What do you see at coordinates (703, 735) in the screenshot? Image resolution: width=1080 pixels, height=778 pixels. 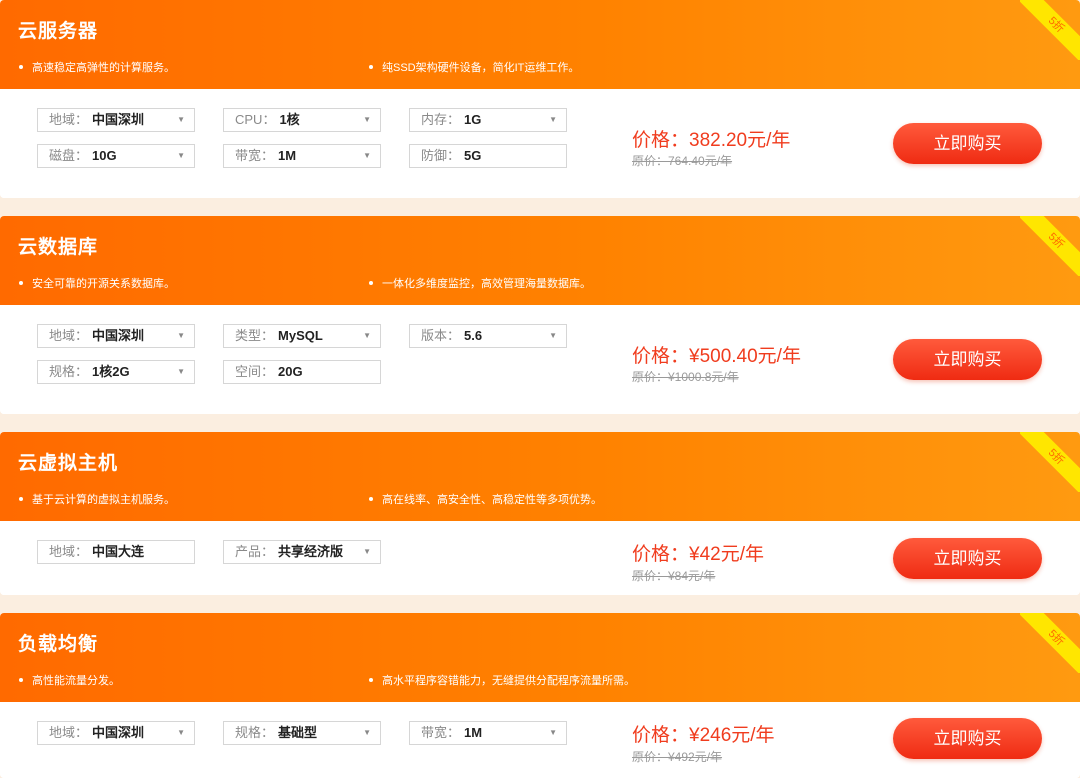 I see `price: 价格：¥246元/年` at bounding box center [703, 735].